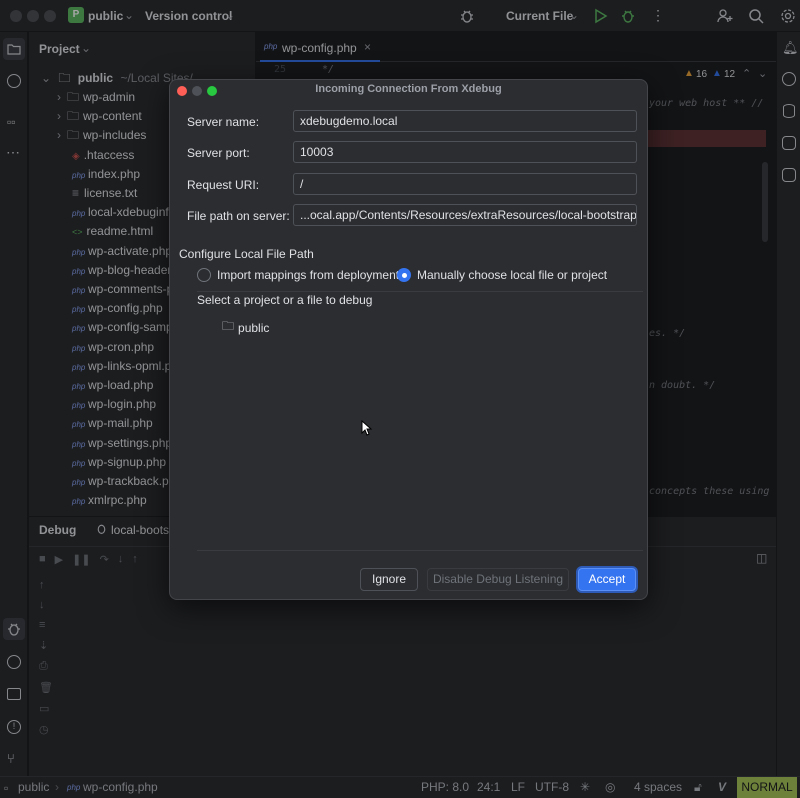  What do you see at coordinates (218, 153) in the screenshot?
I see `server-port-label: Server port:` at bounding box center [218, 153].